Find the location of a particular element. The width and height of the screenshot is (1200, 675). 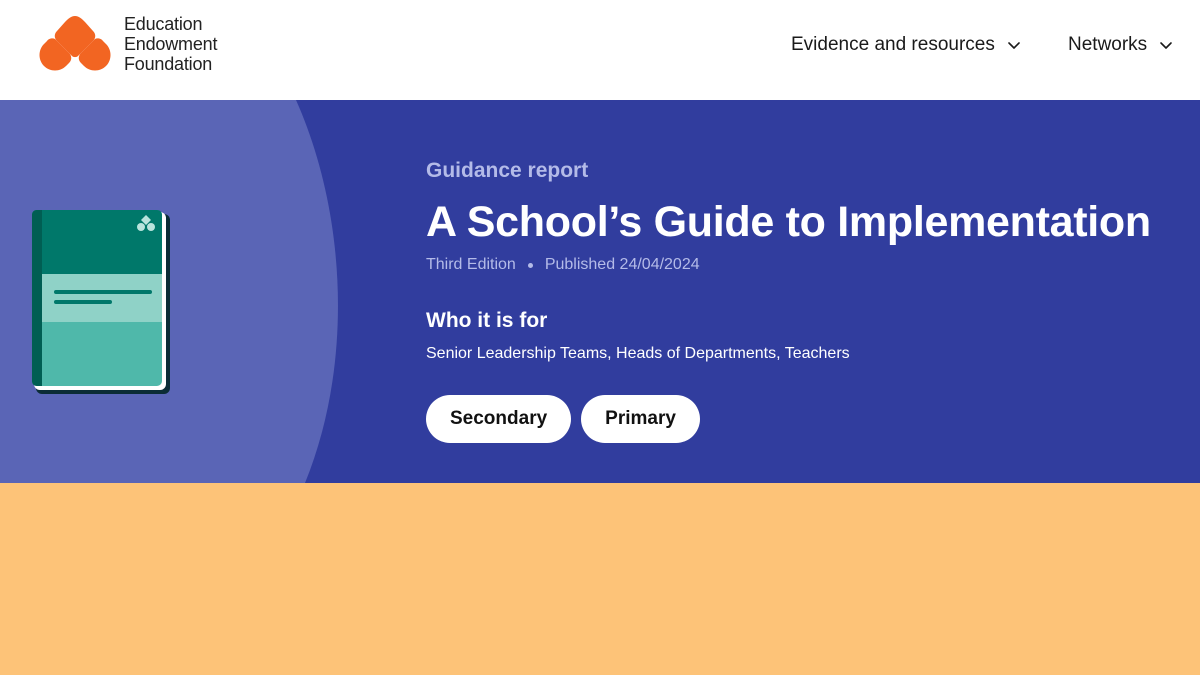

brand-name-line-2: Endowment is located at coordinates (171, 44).